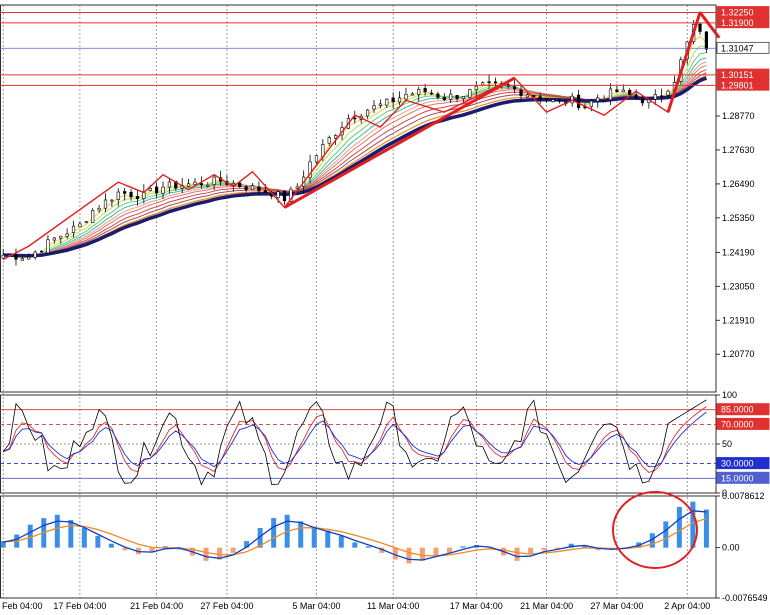  What do you see at coordinates (316, 606) in the screenshot?
I see `x-tick-label: 5 Mar 04:00` at bounding box center [316, 606].